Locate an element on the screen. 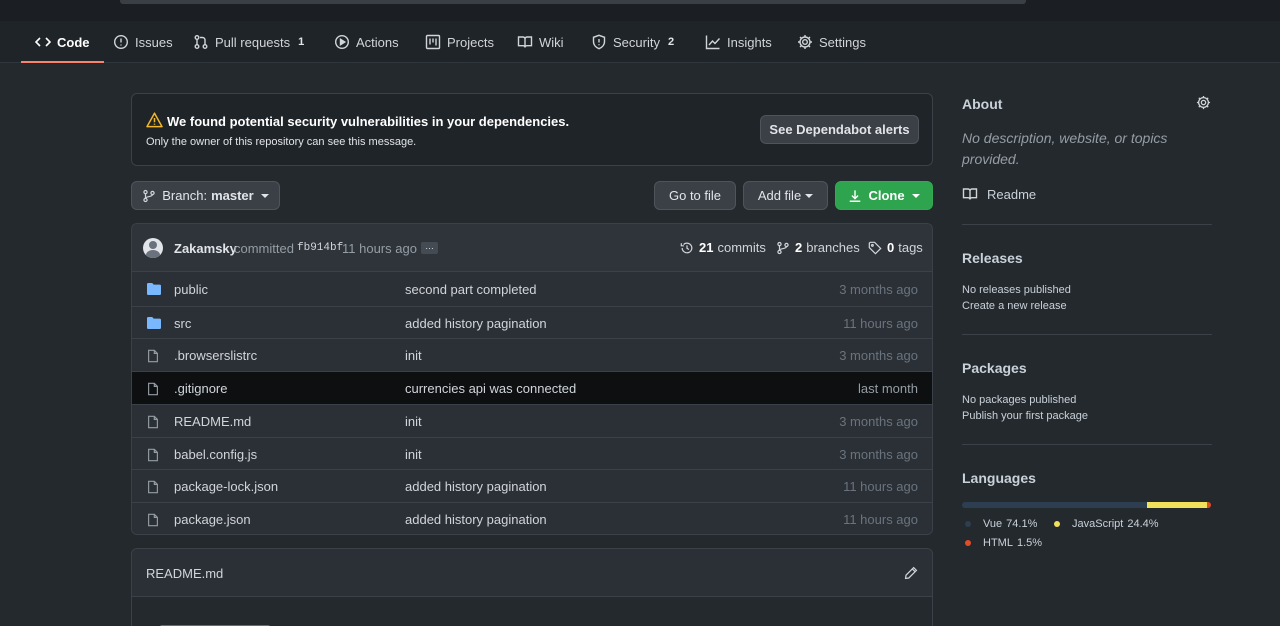 The width and height of the screenshot is (1280, 626). branches-count: 2 is located at coordinates (799, 247).